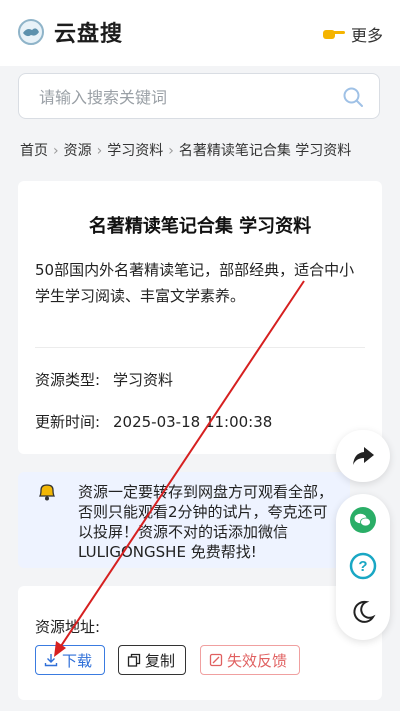  I want to click on breadcrumb-category: 学习资料, so click(135, 151).